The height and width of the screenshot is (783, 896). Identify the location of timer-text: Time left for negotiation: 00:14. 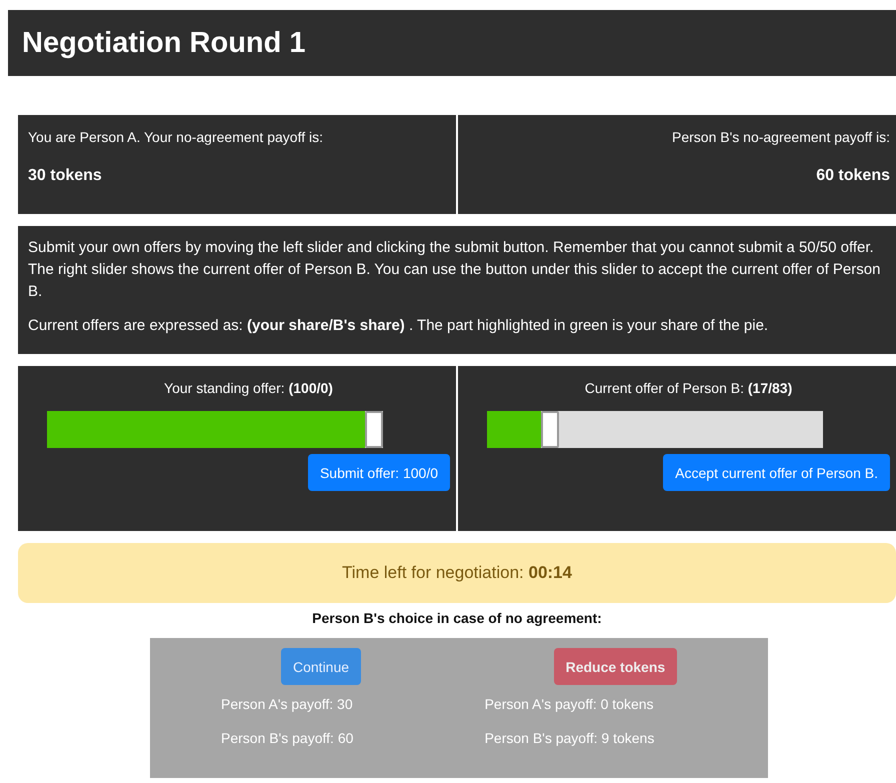
(457, 573).